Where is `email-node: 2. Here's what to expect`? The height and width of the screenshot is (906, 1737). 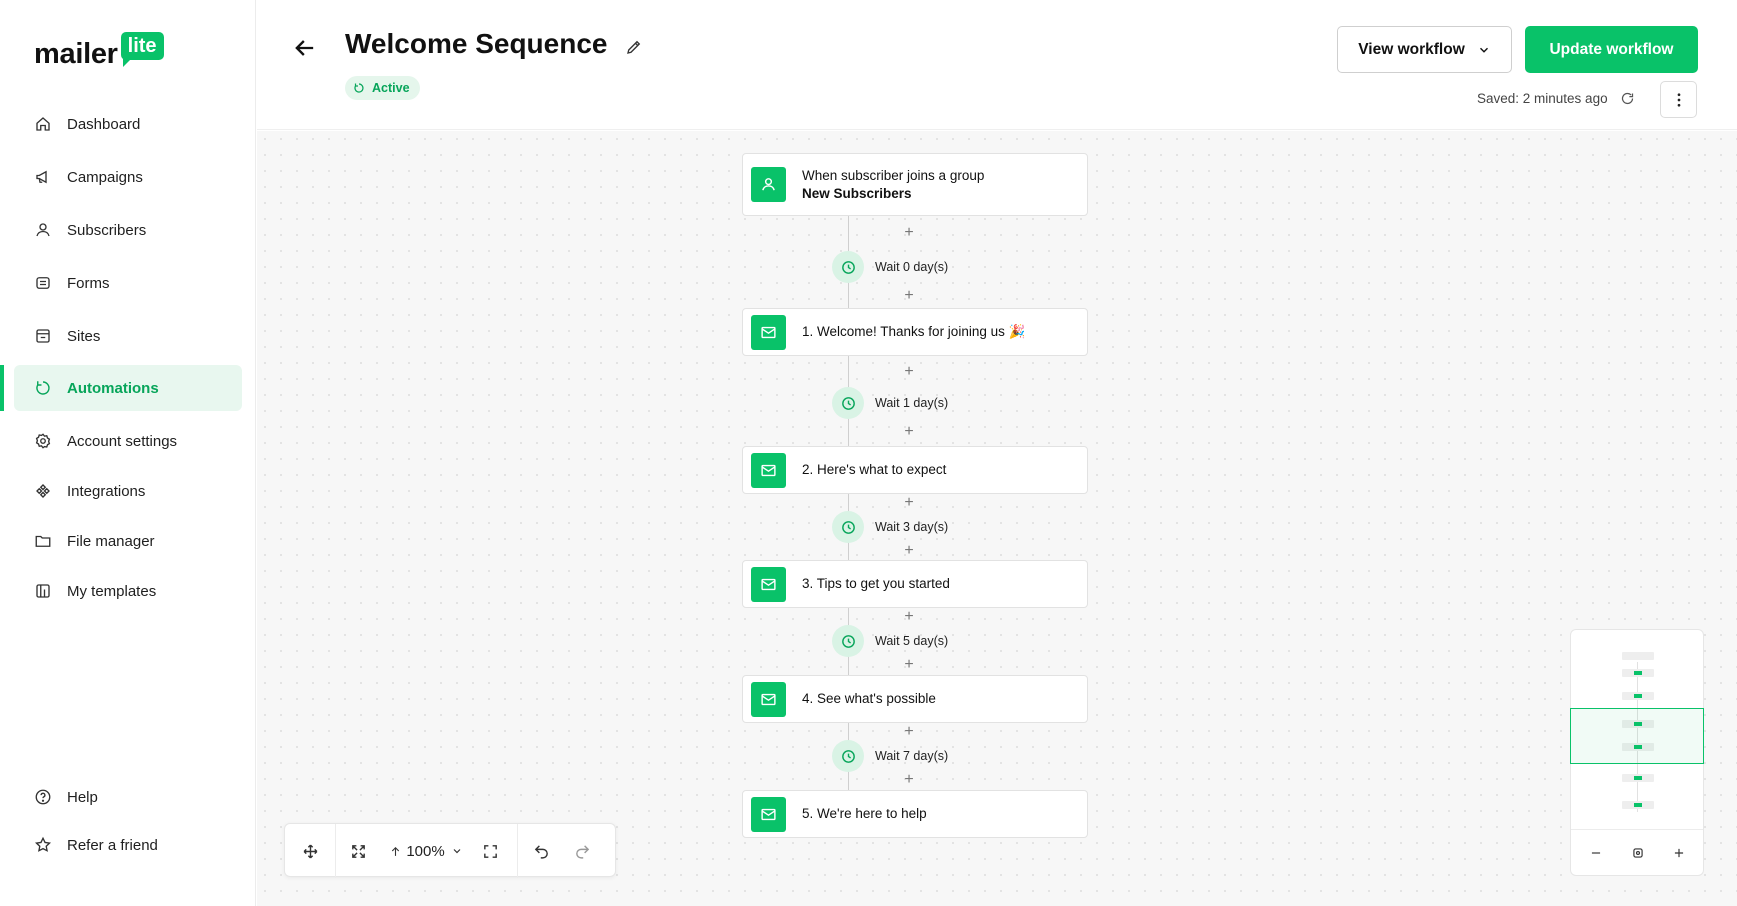 email-node: 2. Here's what to expect is located at coordinates (915, 470).